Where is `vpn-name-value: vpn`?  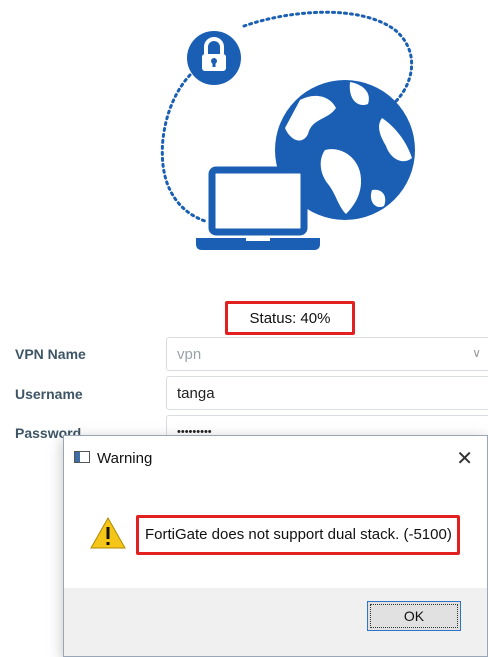
vpn-name-value: vpn is located at coordinates (189, 354).